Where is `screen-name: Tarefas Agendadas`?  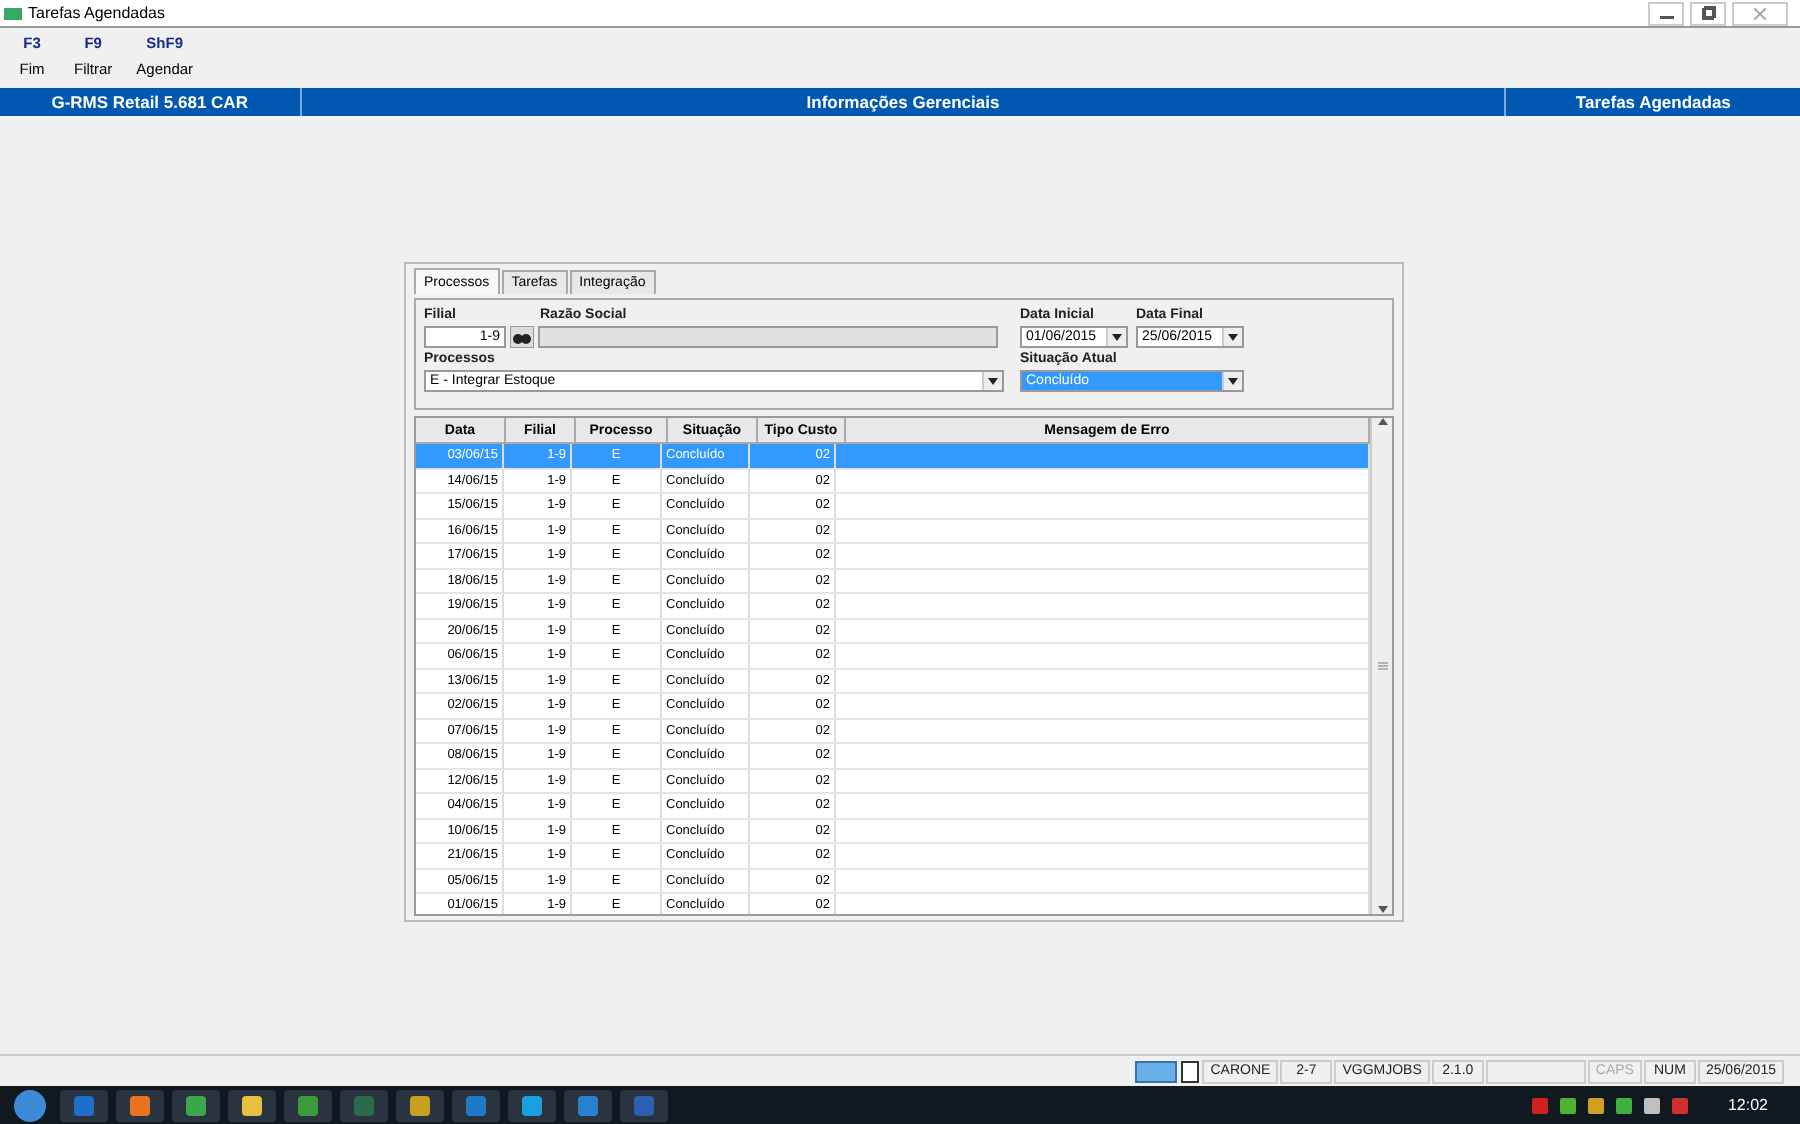 screen-name: Tarefas Agendadas is located at coordinates (1653, 102).